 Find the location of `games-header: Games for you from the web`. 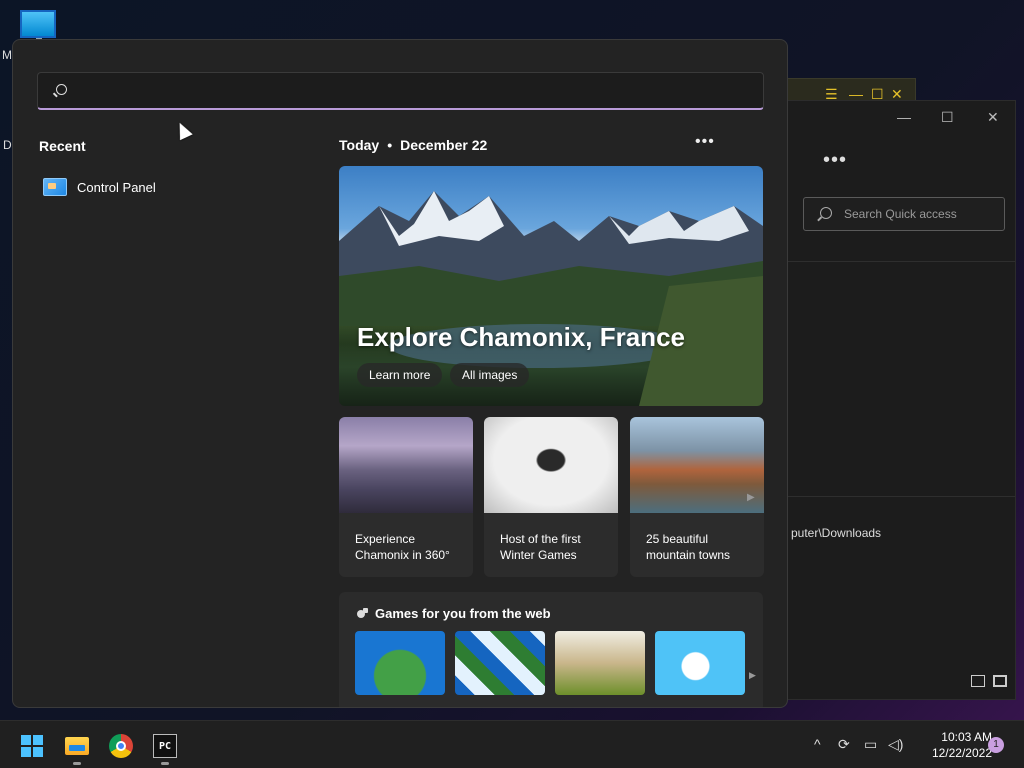

games-header: Games for you from the web is located at coordinates (454, 613).